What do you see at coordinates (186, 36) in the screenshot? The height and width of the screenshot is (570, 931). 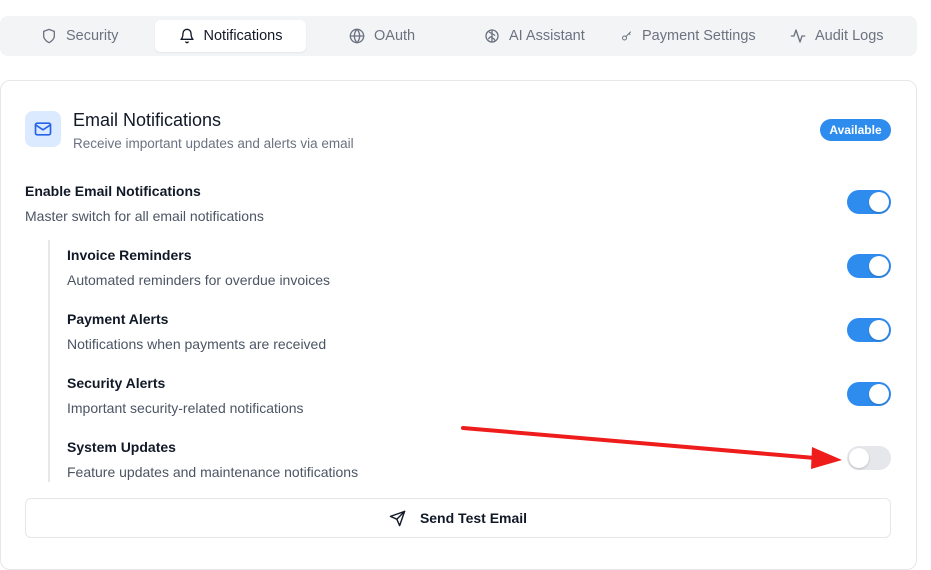 I see `bell-icon` at bounding box center [186, 36].